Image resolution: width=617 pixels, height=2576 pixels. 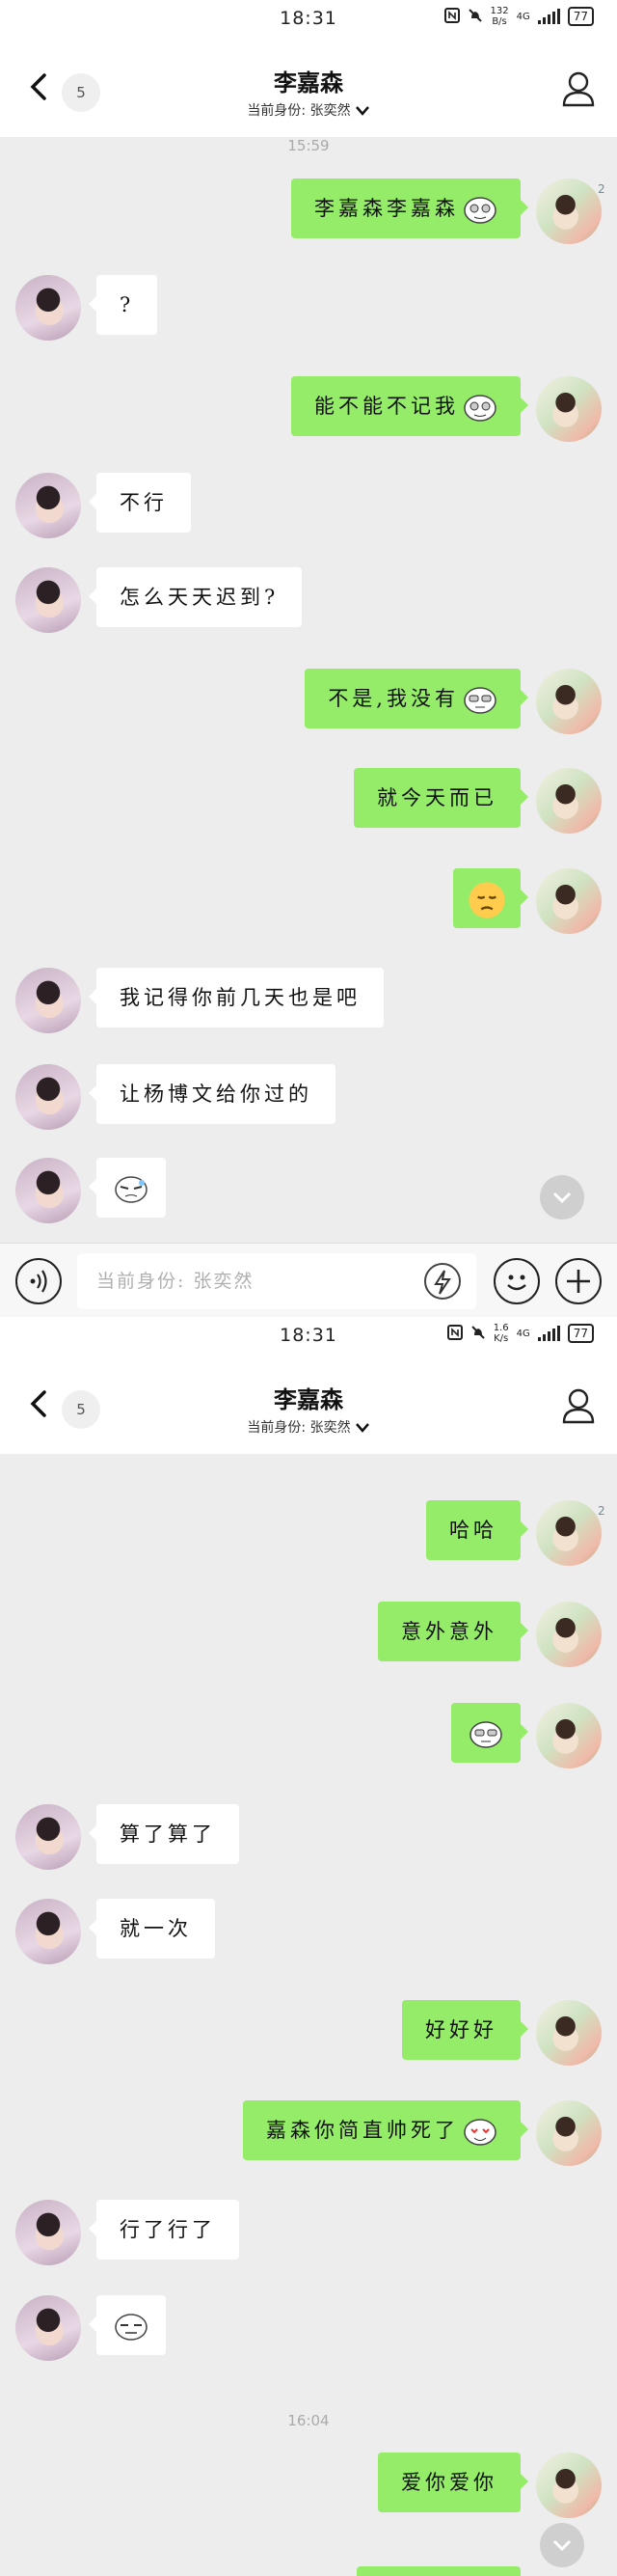 I want to click on net-speed-value: 1.6, so click(x=501, y=1328).